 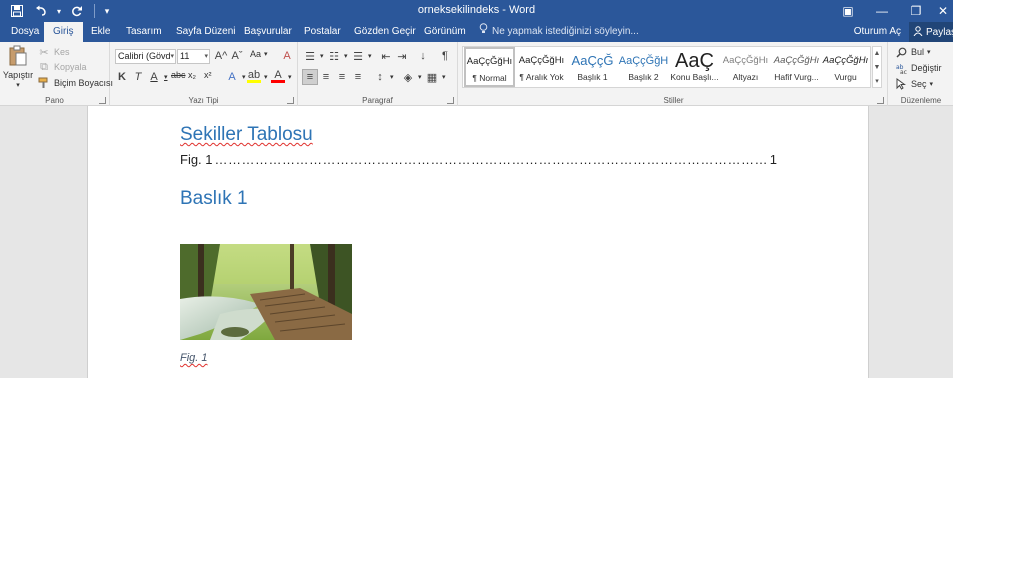 I want to click on font-name-combo: Calibri (Gövd ▾, so click(x=145, y=56).